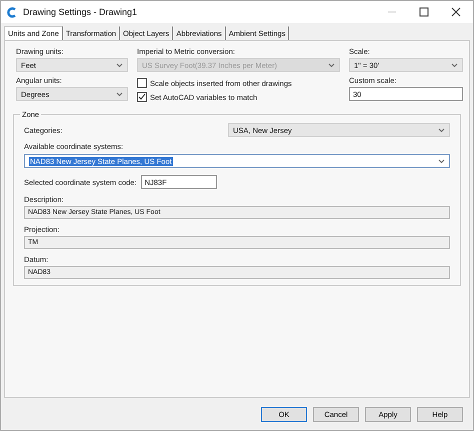 The image size is (474, 431). I want to click on app-logo-icon, so click(12, 12).